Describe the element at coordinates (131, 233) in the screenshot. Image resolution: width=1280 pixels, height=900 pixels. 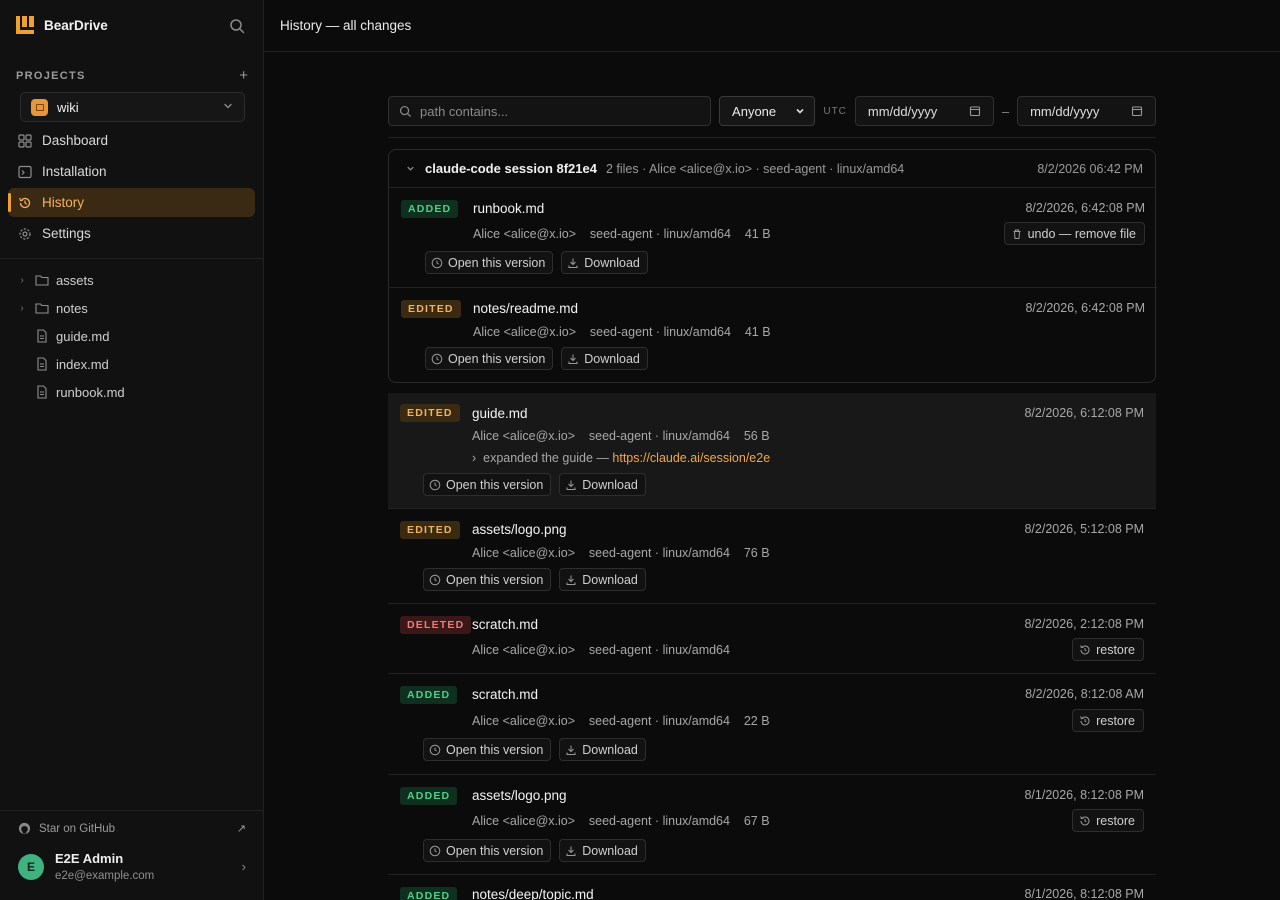
I see `sidebar-item-settings: Settings` at that location.